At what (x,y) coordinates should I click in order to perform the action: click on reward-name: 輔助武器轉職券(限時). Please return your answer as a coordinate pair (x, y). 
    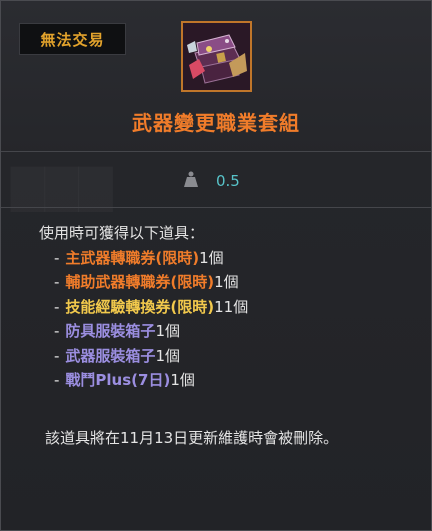
    Looking at the image, I should click on (140, 282).